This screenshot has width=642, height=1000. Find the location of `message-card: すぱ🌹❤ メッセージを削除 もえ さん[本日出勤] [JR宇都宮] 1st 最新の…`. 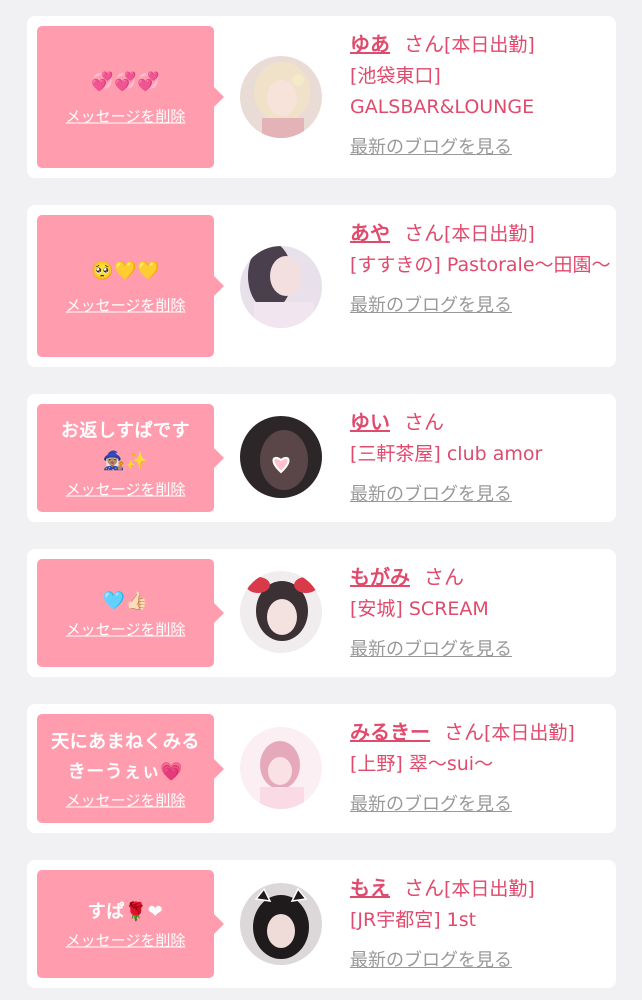

message-card: すぱ🌹❤ メッセージを削除 もえ さん[本日出勤] [JR宇都宮] 1st 最新の… is located at coordinates (321, 924).